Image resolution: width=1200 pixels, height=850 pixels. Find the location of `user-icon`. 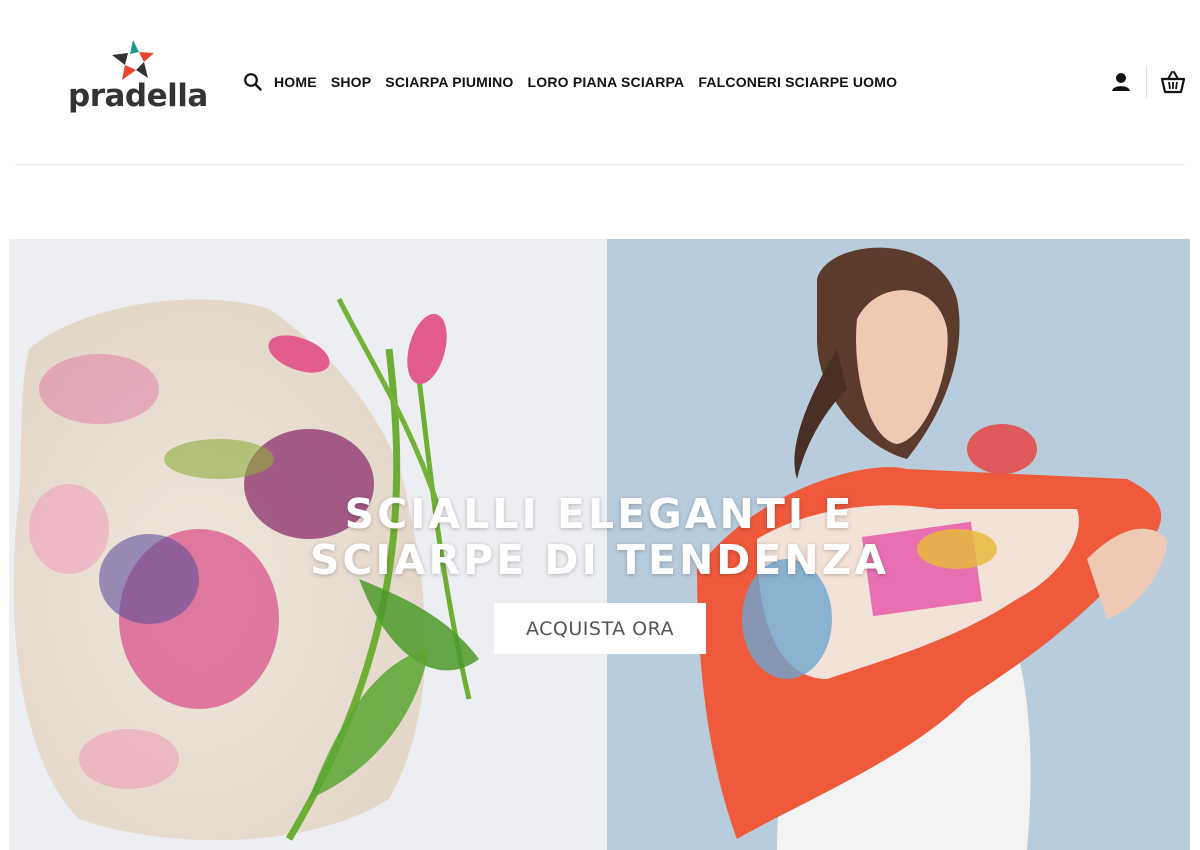

user-icon is located at coordinates (1121, 82).